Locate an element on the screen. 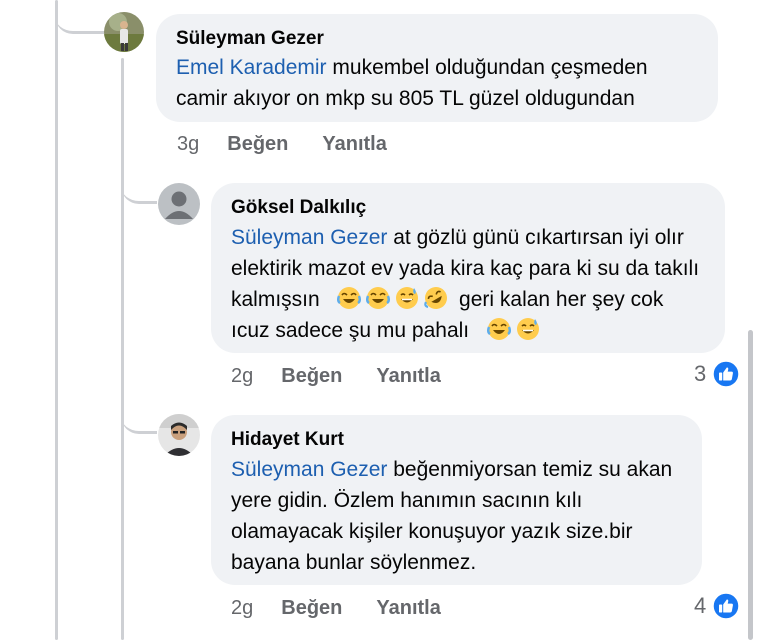 This screenshot has width=758, height=640. thread-curve-top is located at coordinates (80, 17).